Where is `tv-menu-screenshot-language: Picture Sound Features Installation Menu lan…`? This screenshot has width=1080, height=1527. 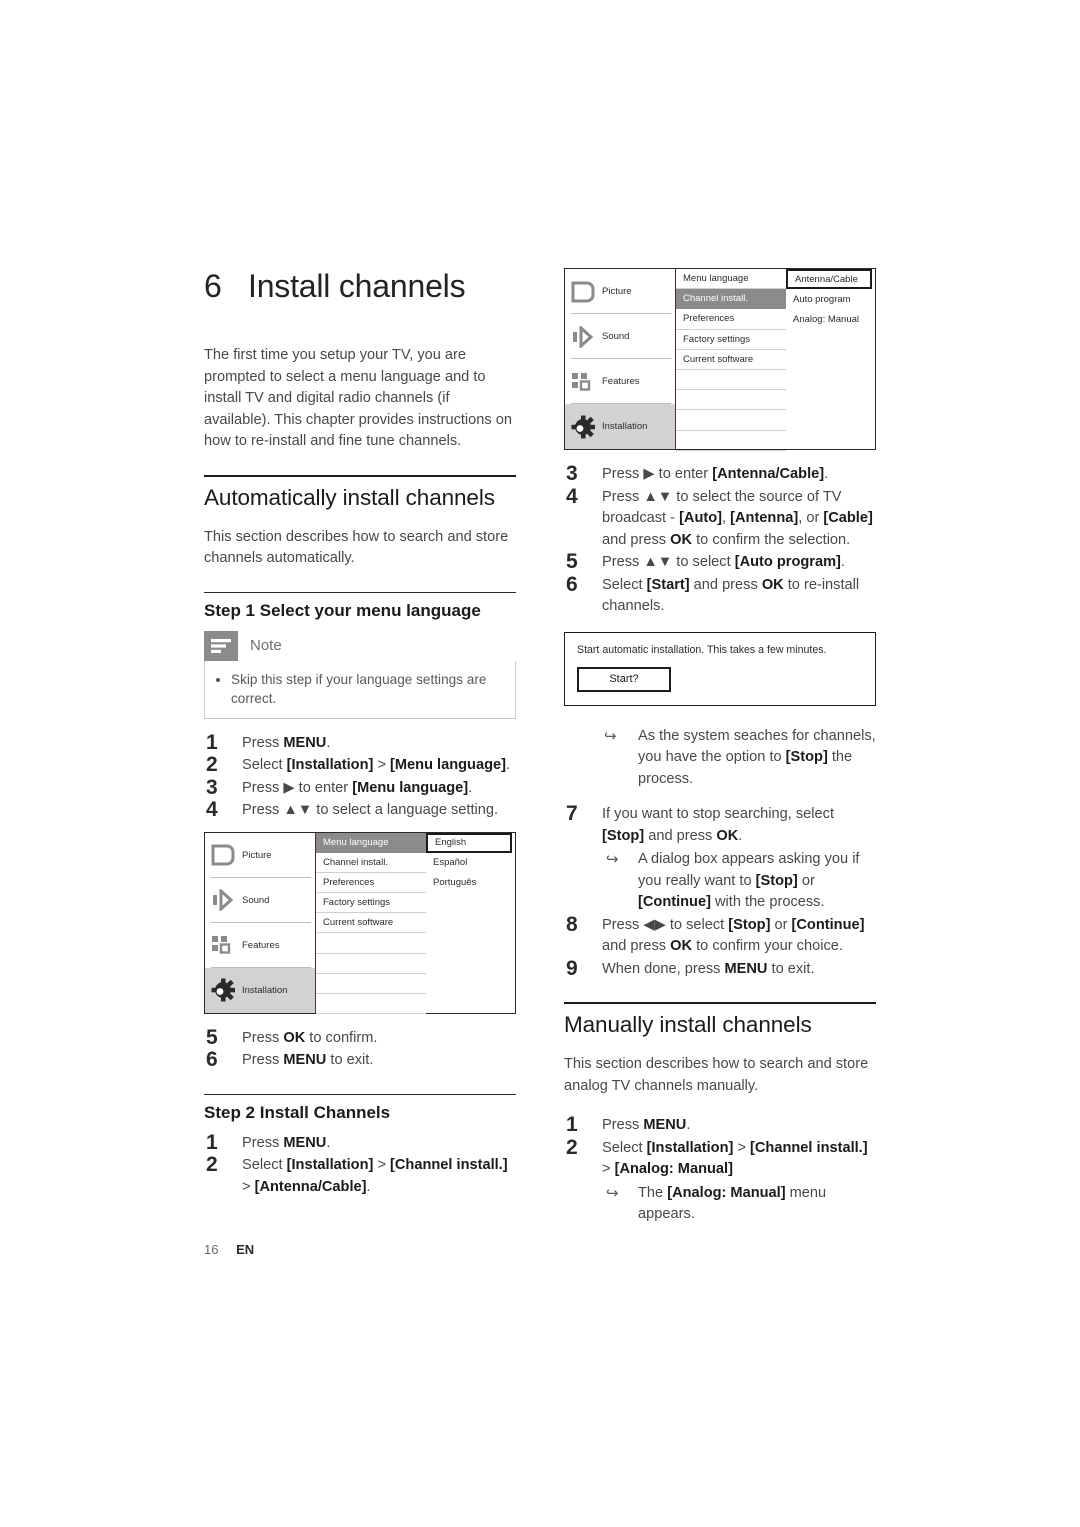
tv-menu-screenshot-language: Picture Sound Features Installation Menu lan… is located at coordinates (360, 923).